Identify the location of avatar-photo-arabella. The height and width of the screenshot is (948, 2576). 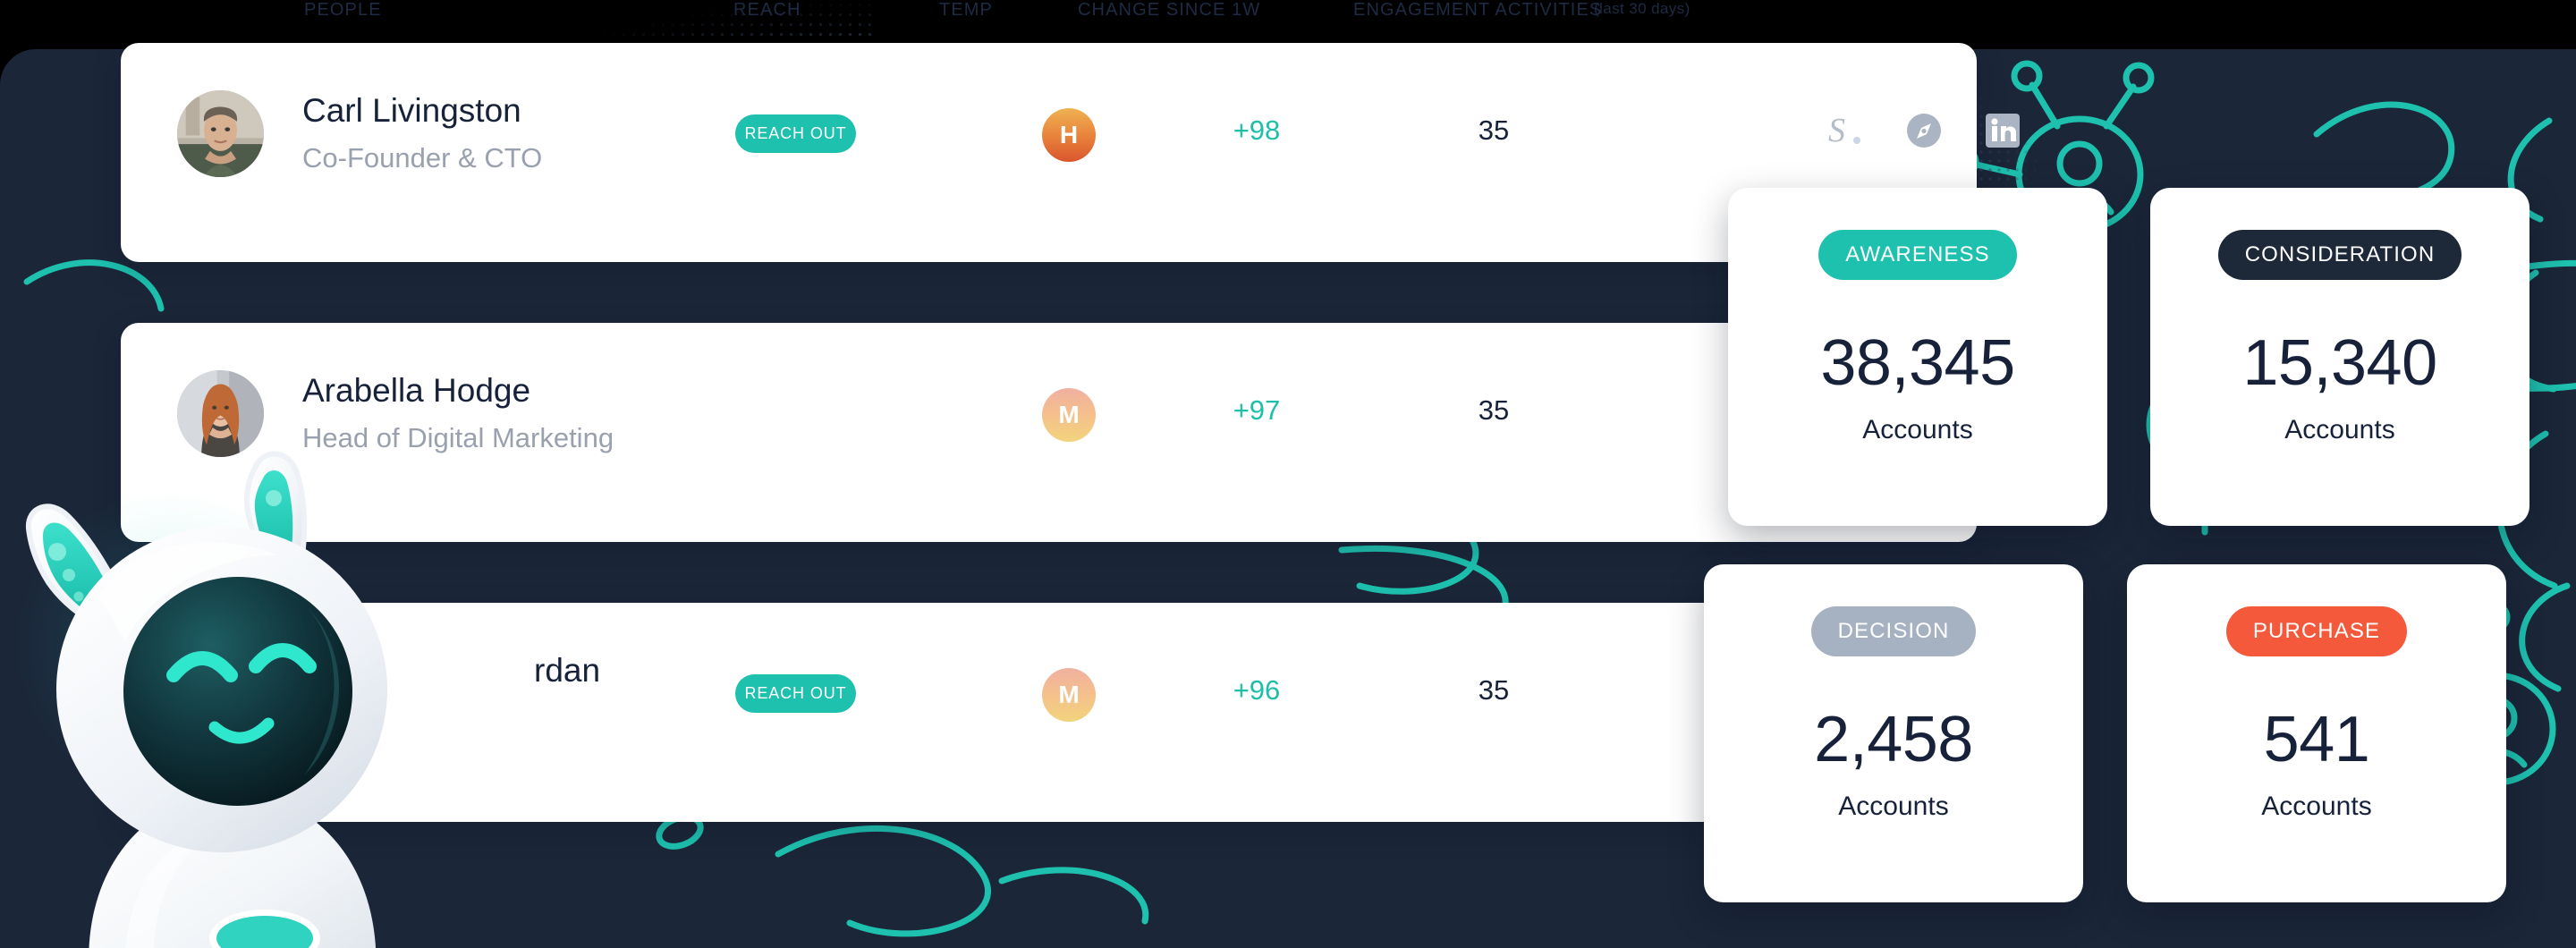
(220, 413).